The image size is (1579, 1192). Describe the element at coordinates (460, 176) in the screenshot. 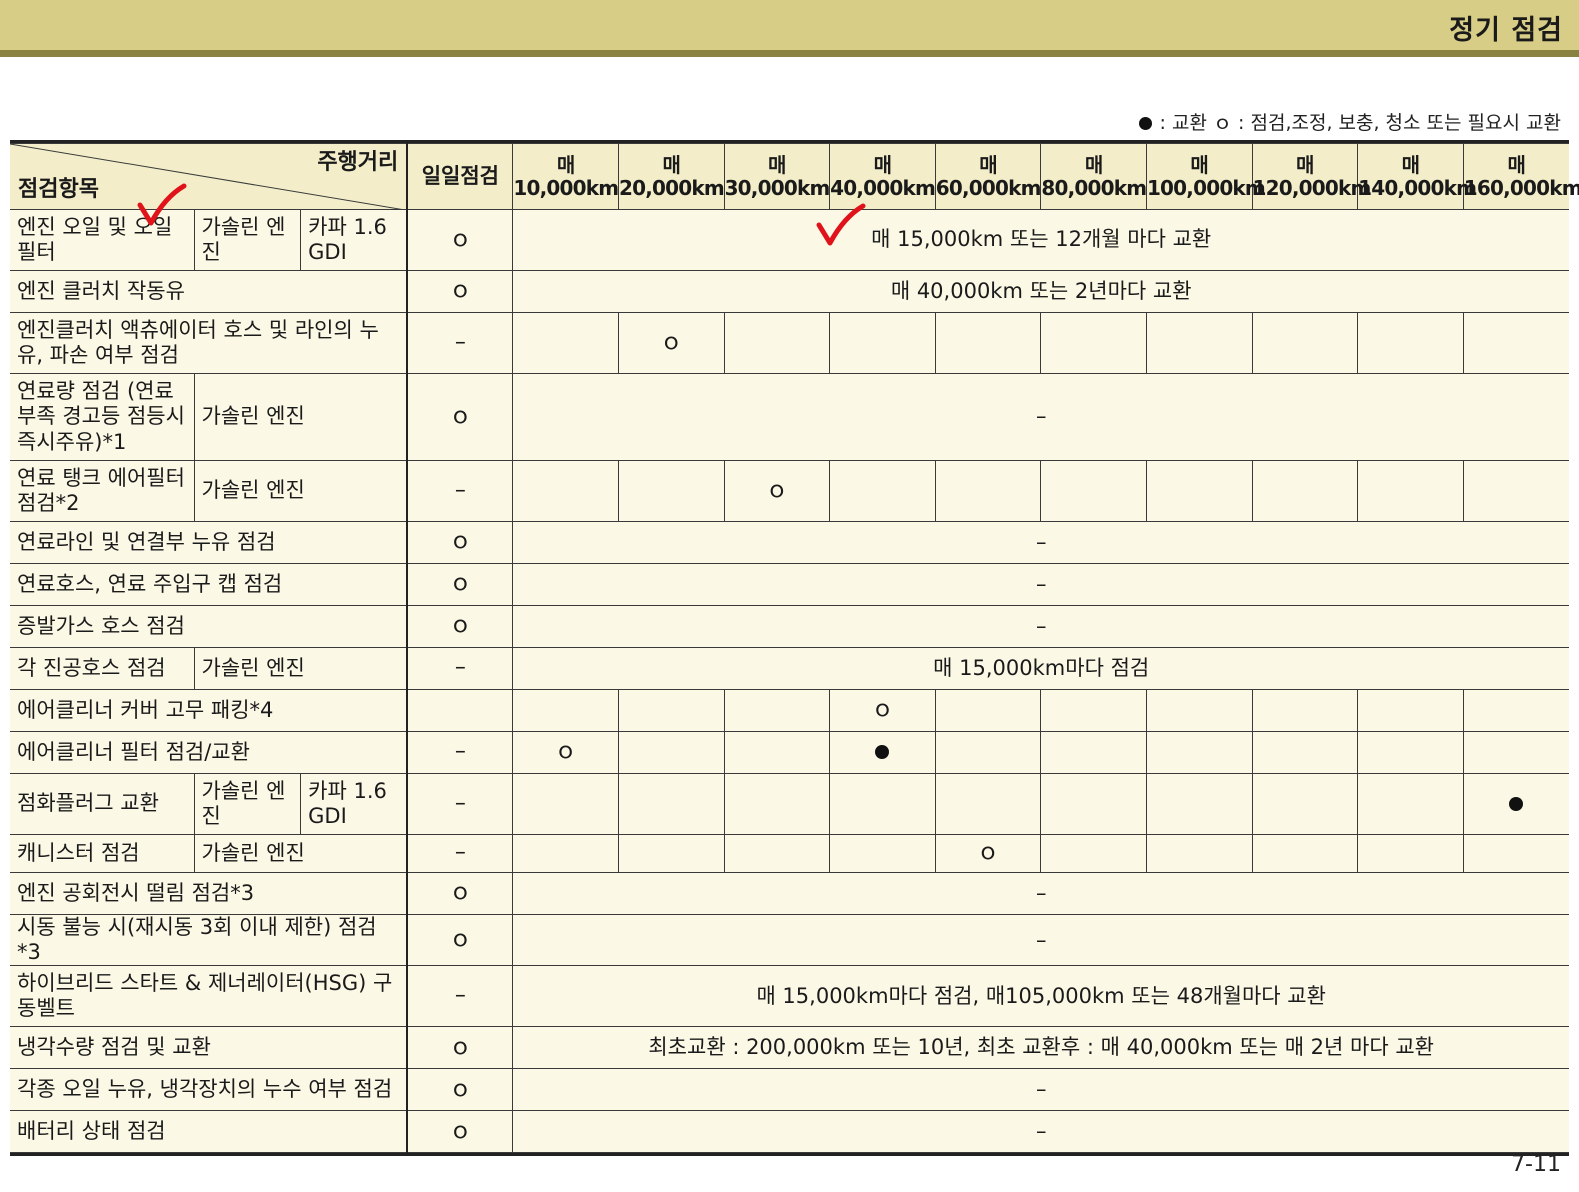

I see `daily-header: 일일점검` at that location.